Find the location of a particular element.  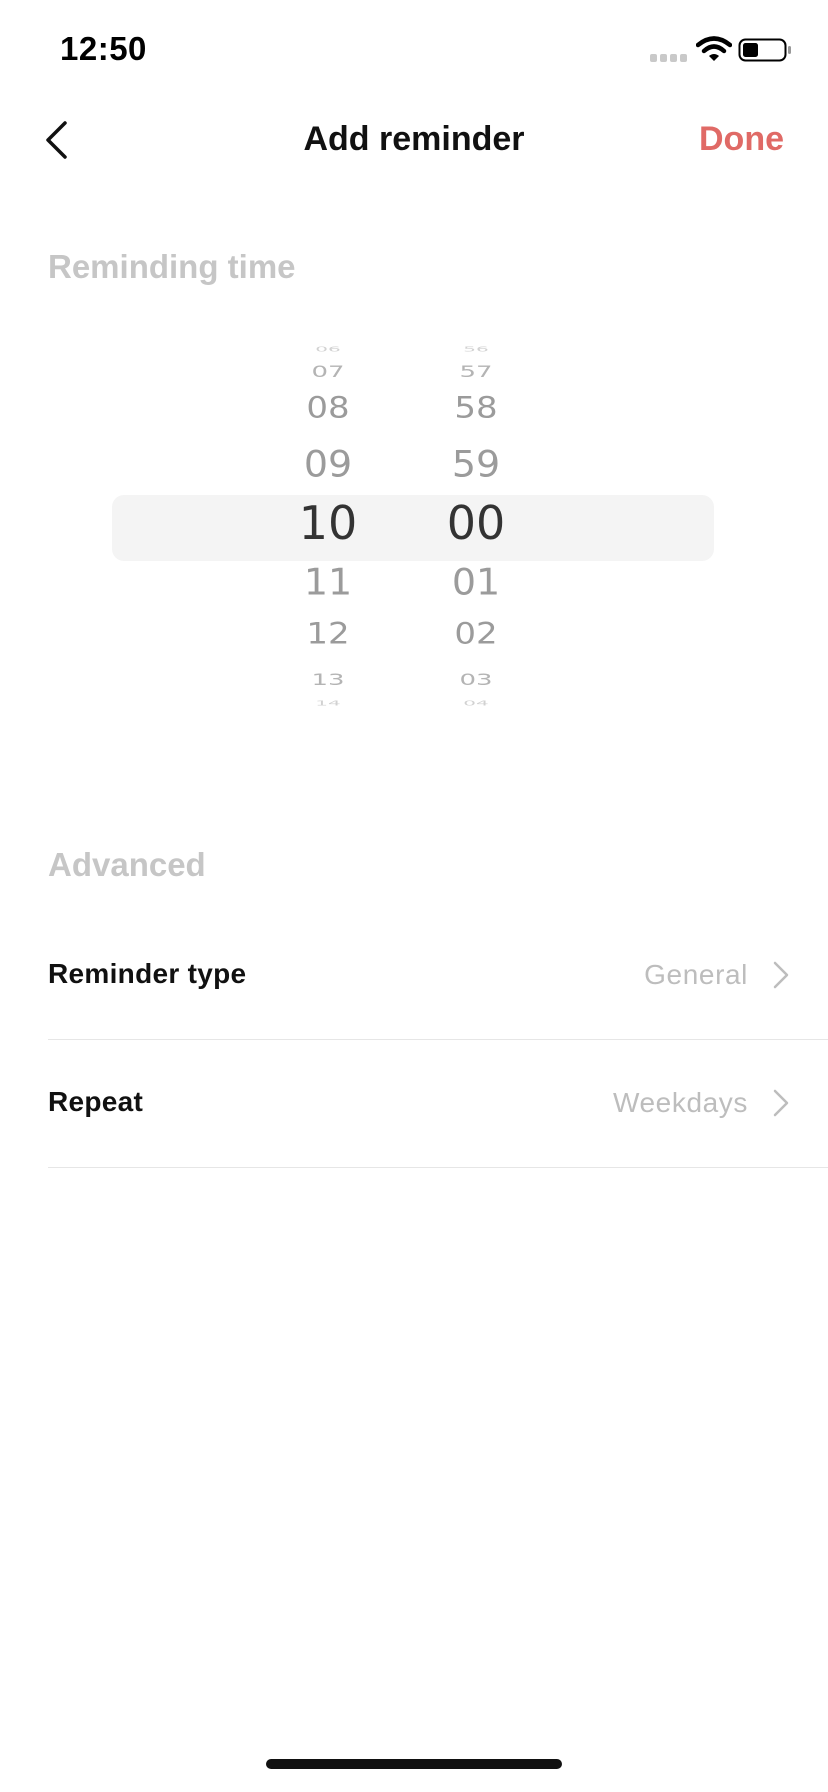

minute-option: 01 is located at coordinates (476, 582).